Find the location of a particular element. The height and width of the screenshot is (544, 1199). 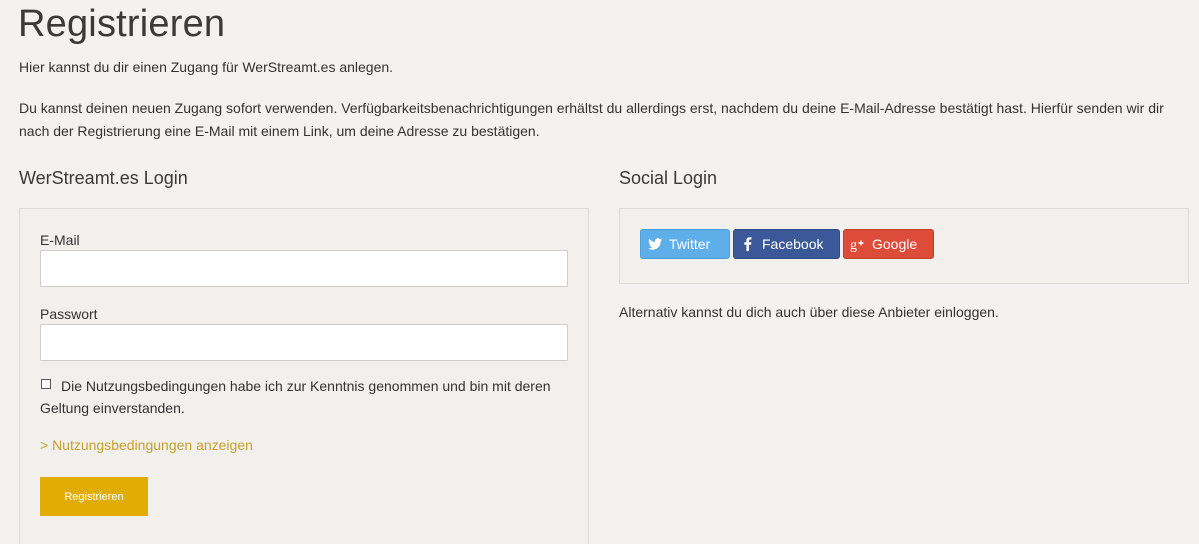

twitter-label: Twitter is located at coordinates (690, 244).